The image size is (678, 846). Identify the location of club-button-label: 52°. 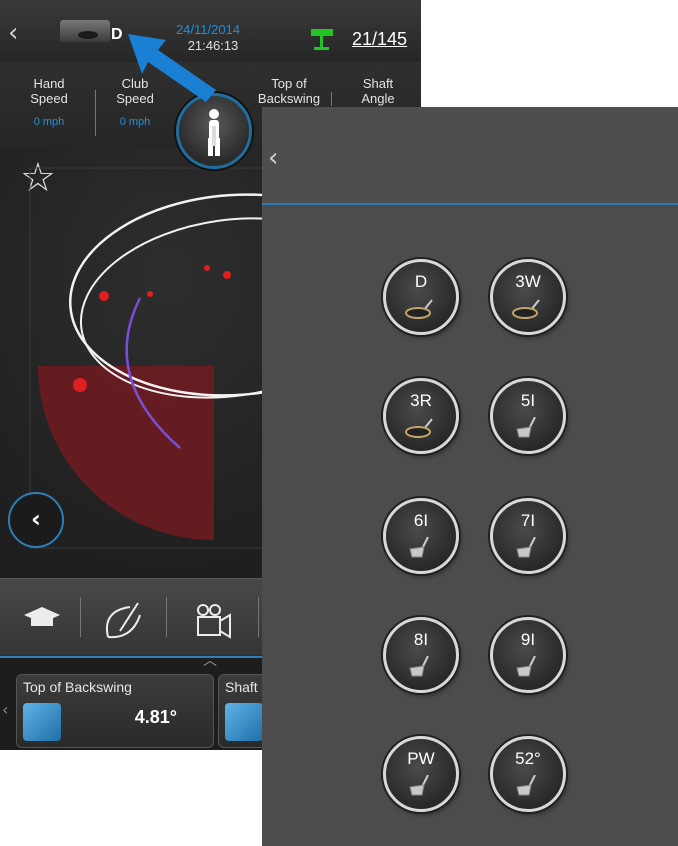
(528, 758).